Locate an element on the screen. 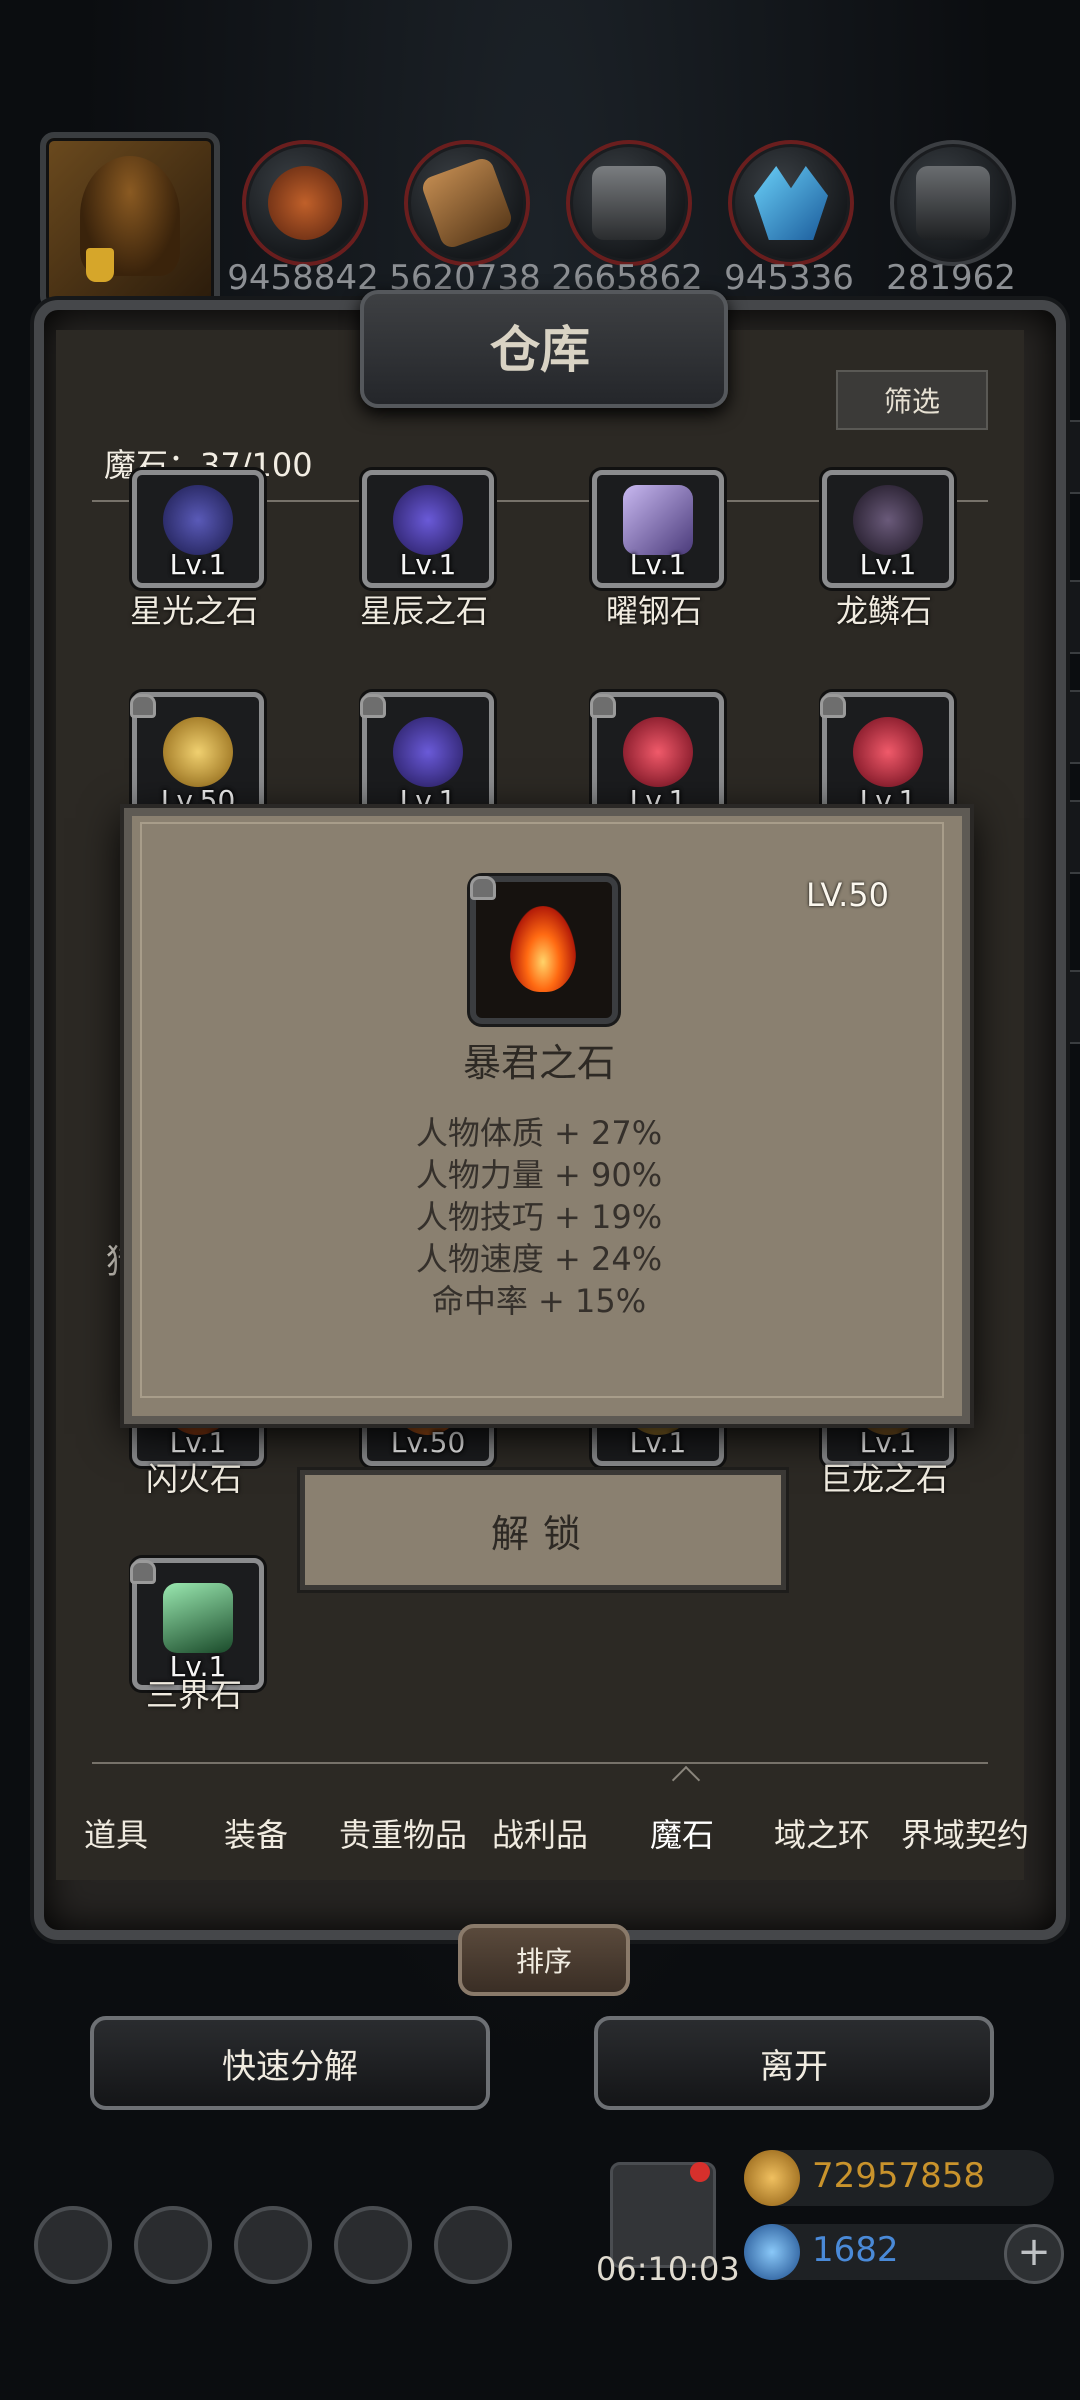 Image resolution: width=1080 pixels, height=2400 pixels. gift-timer: 06:10:03 is located at coordinates (668, 2269).